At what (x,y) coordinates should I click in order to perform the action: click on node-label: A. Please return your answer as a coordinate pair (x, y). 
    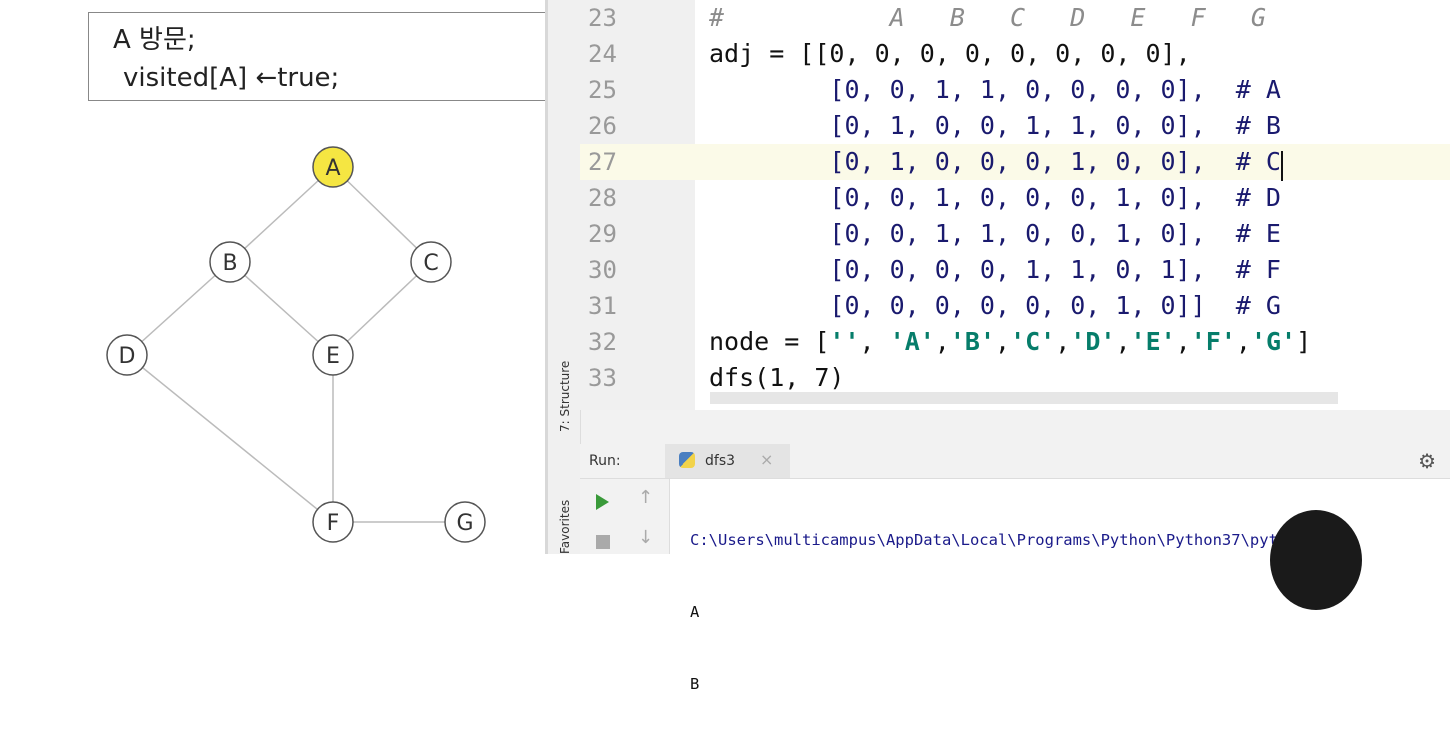
    Looking at the image, I should click on (332, 168).